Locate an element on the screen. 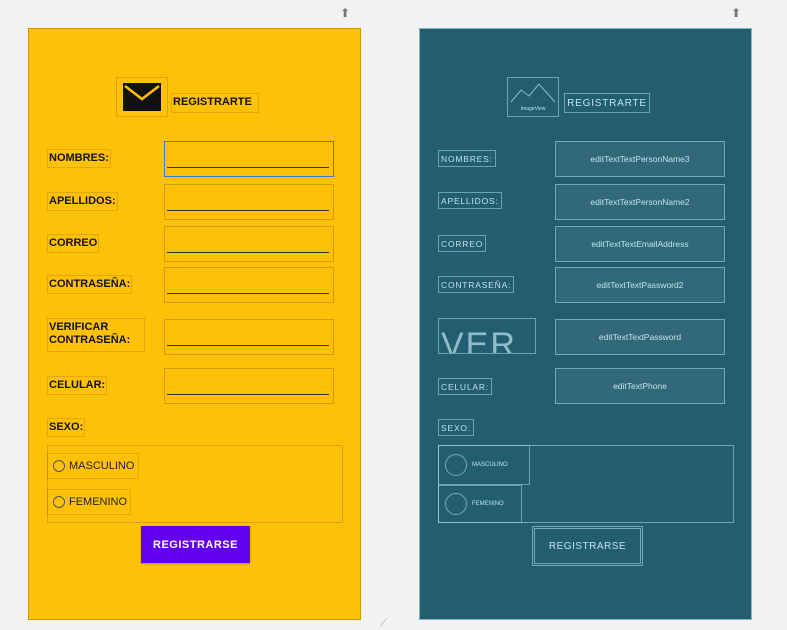 This screenshot has height=630, width=787. blueprint-label-verificar: VER is located at coordinates (487, 336).